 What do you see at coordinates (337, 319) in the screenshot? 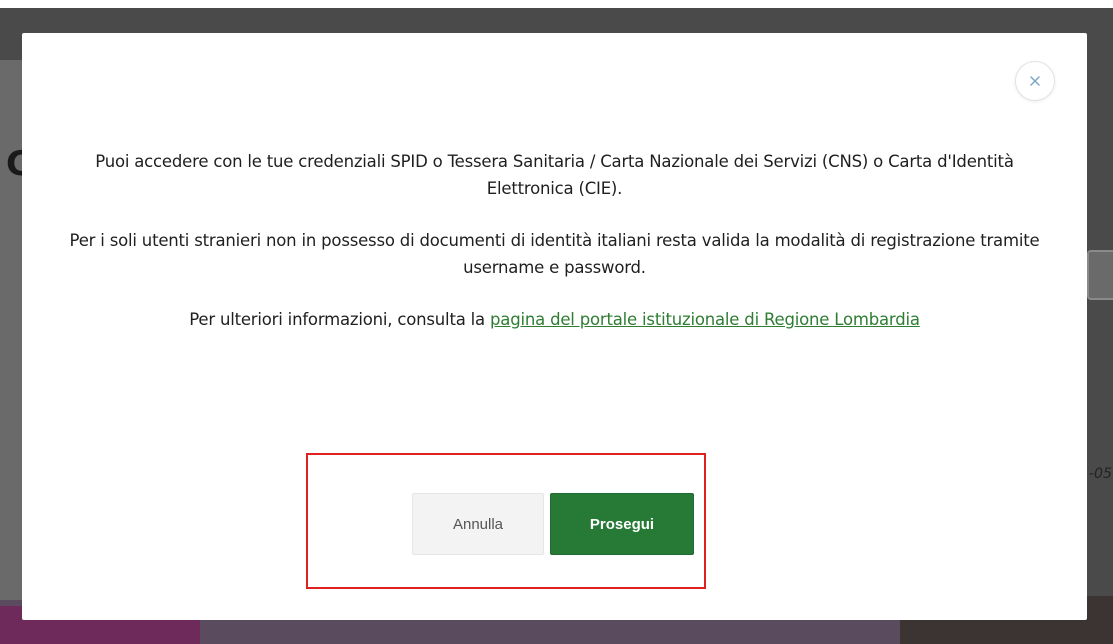
I see `more-info-prefix: Per ulteriori informazioni, consulta la` at bounding box center [337, 319].